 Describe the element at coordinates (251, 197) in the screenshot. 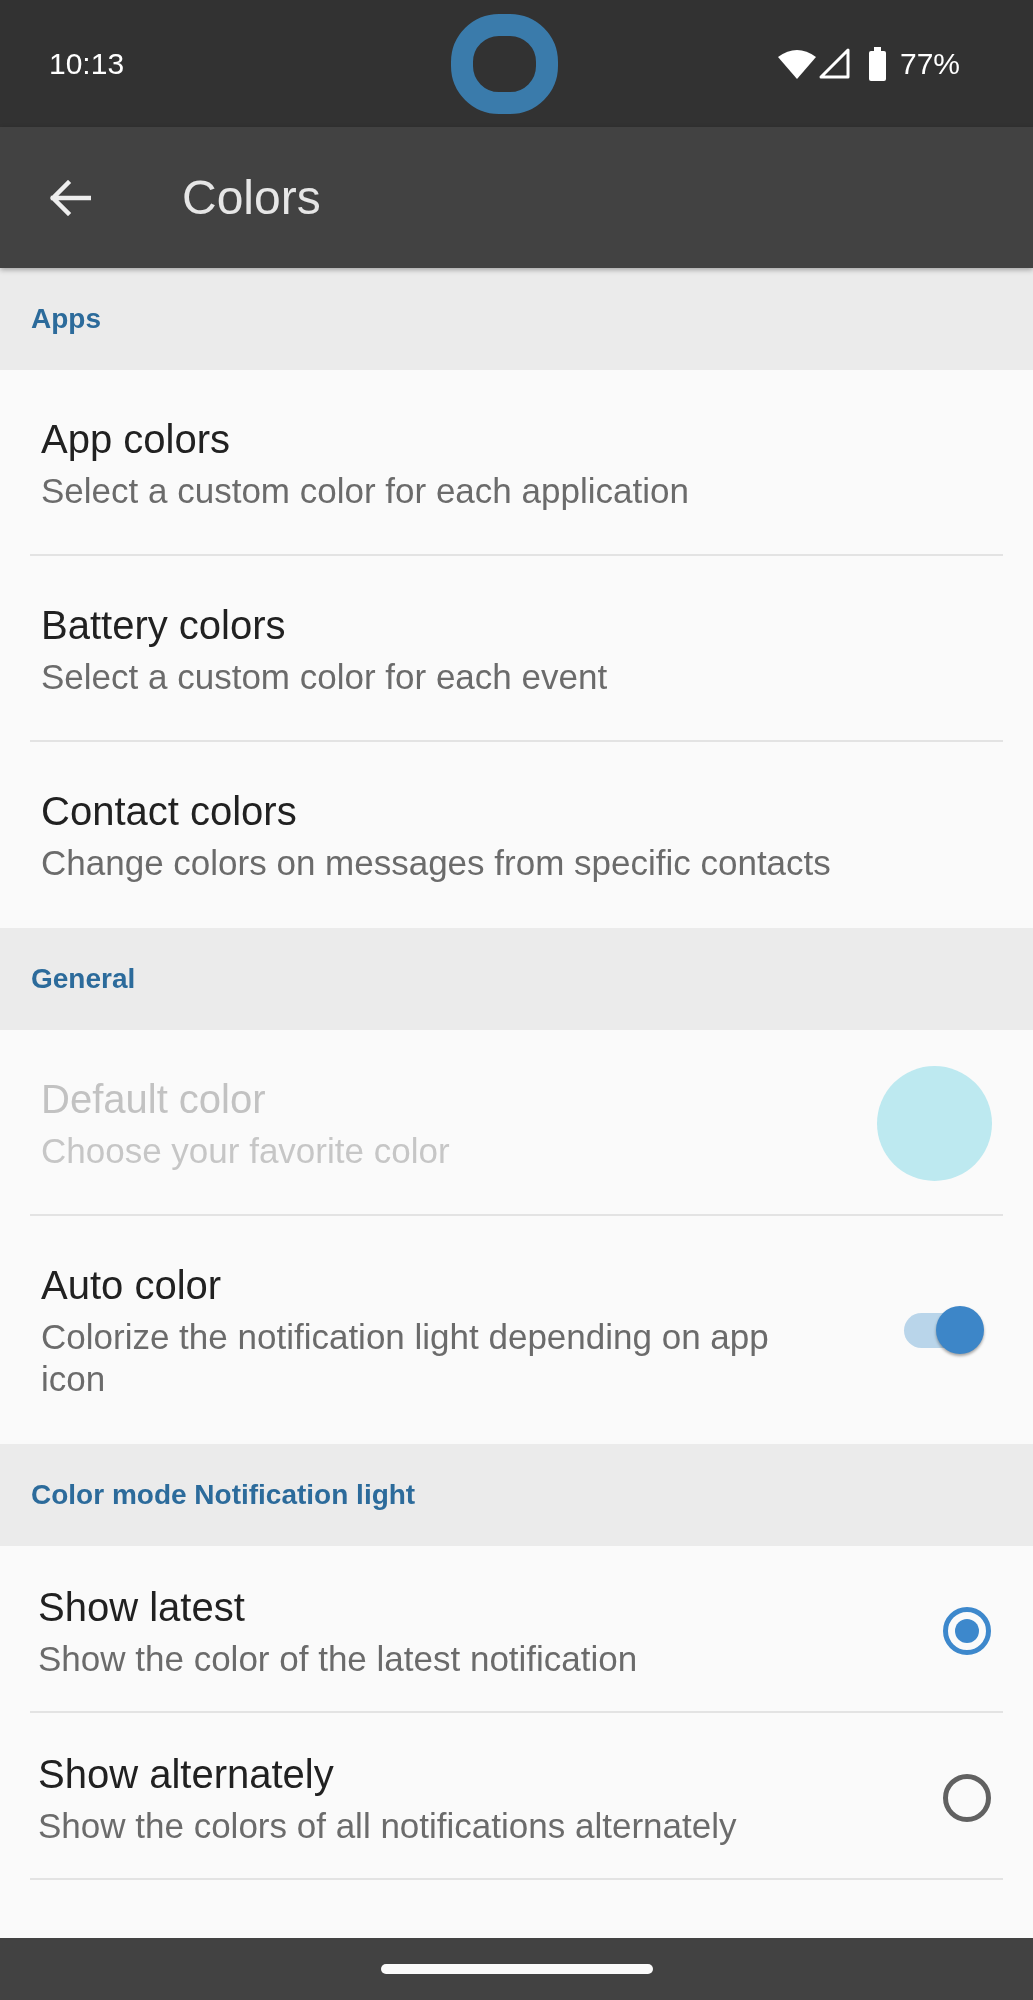

I see `screen-title: Colors` at that location.